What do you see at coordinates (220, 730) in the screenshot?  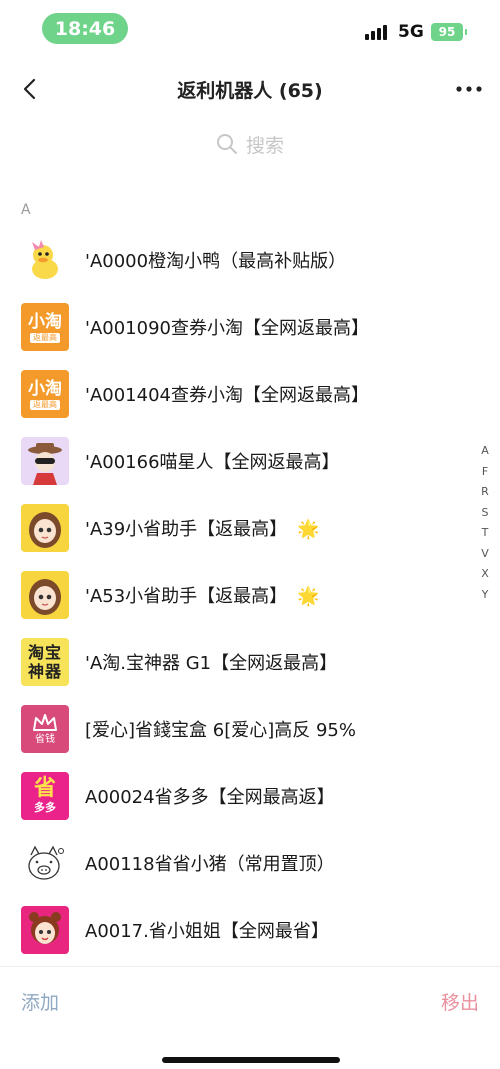 I see `list-item-name: [爱心]省錢宝盒 6[爱心]高反 95%` at bounding box center [220, 730].